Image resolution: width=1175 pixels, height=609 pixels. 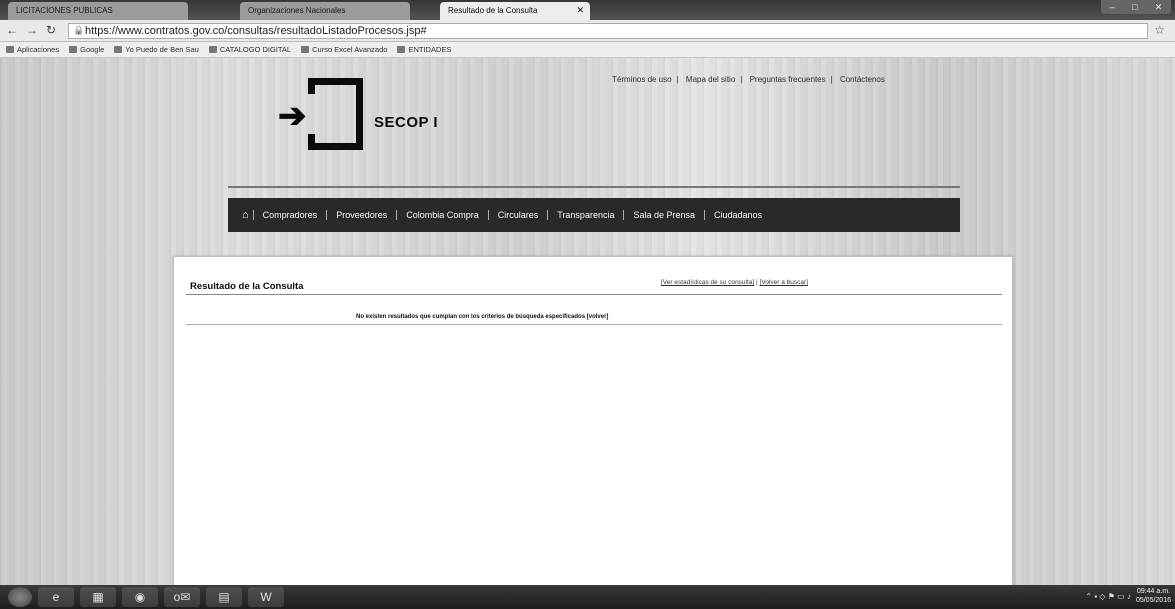 I want to click on link-mapa: Mapa del sitio, so click(x=710, y=79).